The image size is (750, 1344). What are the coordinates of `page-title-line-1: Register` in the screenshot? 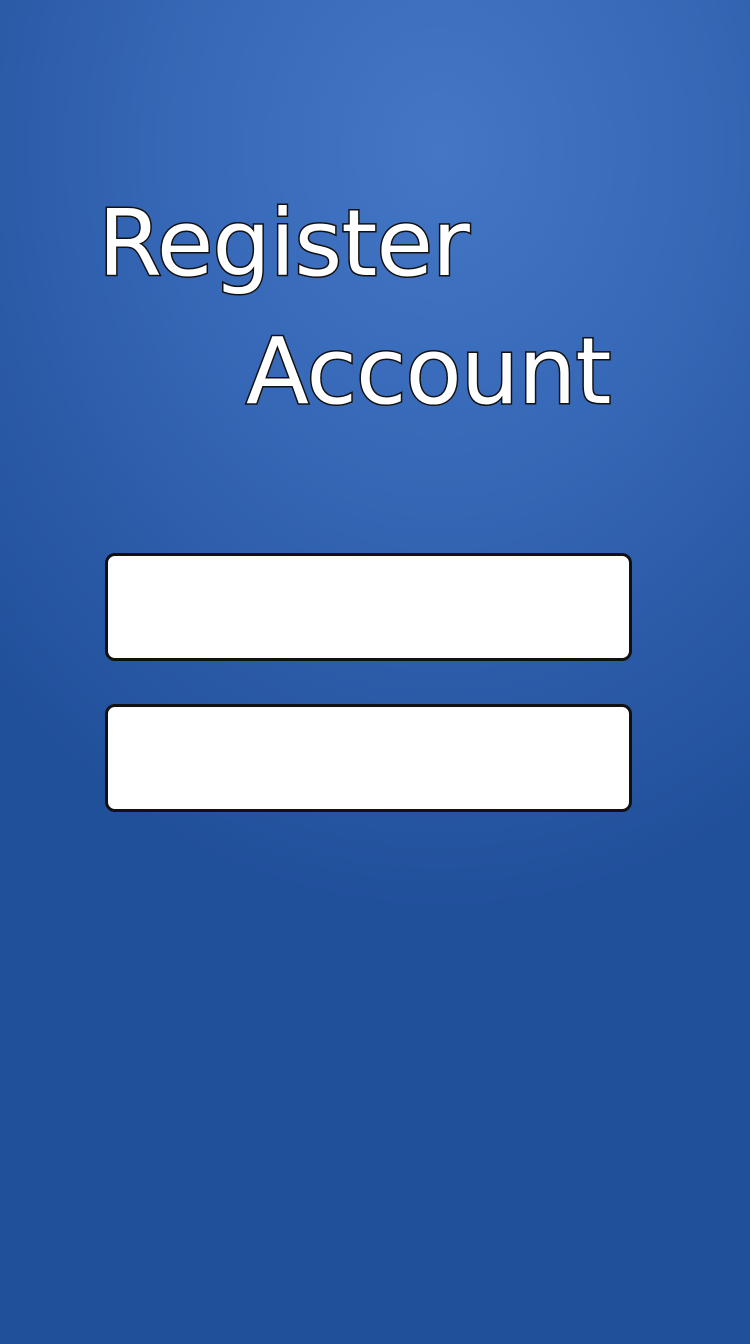 It's located at (284, 243).